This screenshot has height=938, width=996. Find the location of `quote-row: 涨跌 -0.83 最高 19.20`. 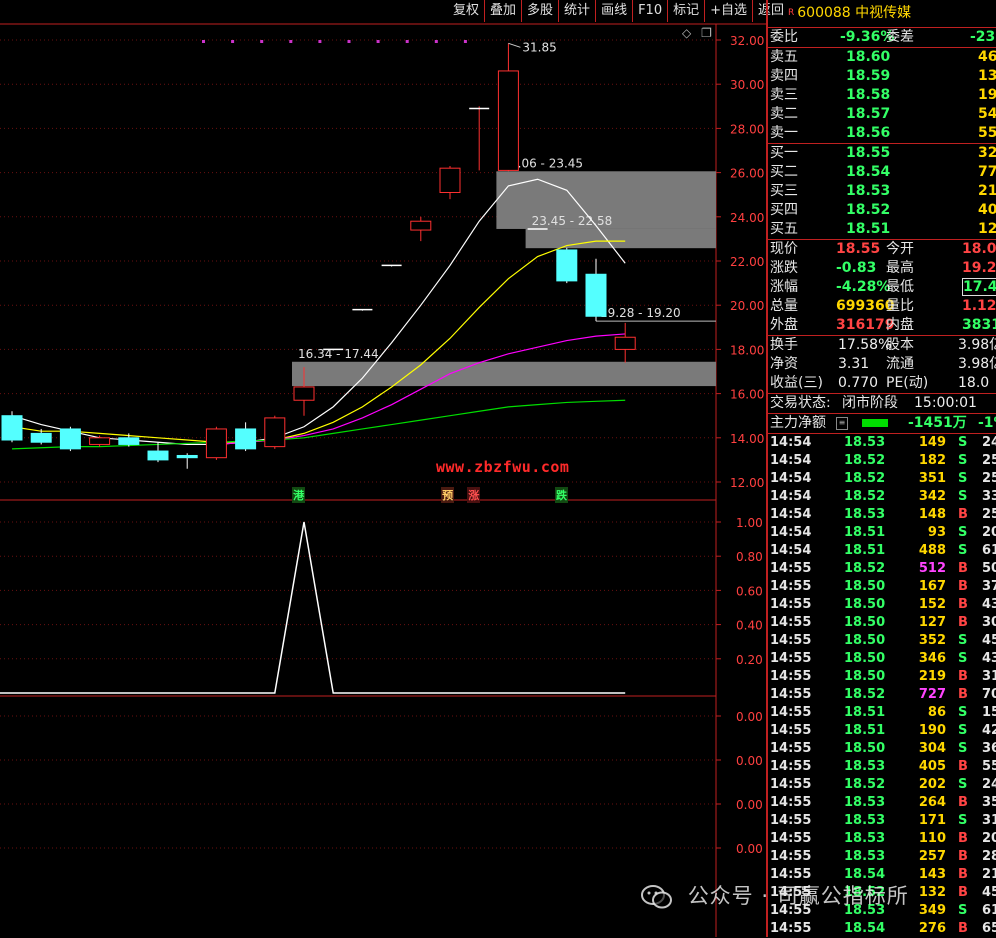

quote-row: 涨跌 -0.83 最高 19.20 is located at coordinates (882, 268).